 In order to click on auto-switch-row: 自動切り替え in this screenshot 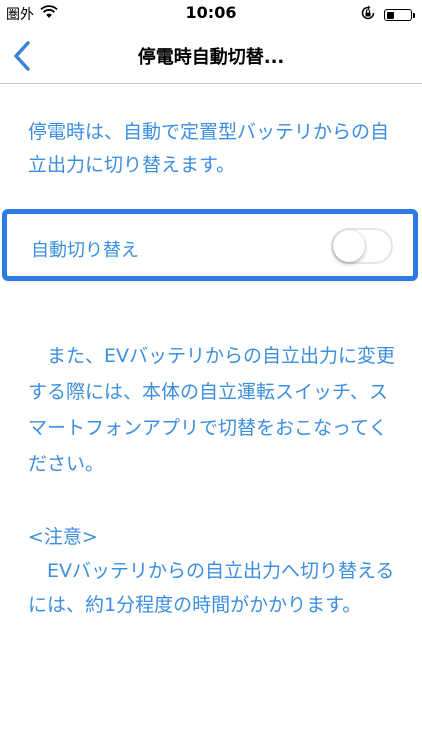, I will do `click(210, 245)`.